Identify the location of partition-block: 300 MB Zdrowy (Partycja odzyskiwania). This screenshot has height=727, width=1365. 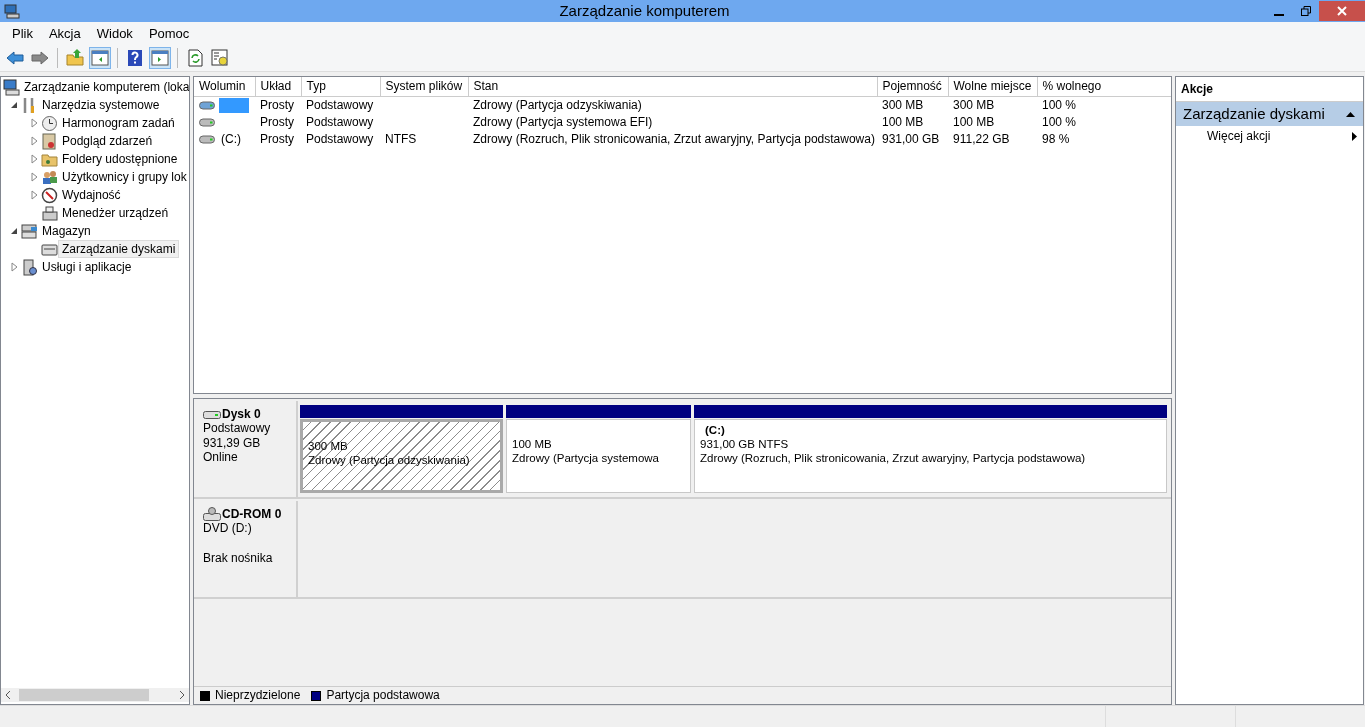
(401, 456).